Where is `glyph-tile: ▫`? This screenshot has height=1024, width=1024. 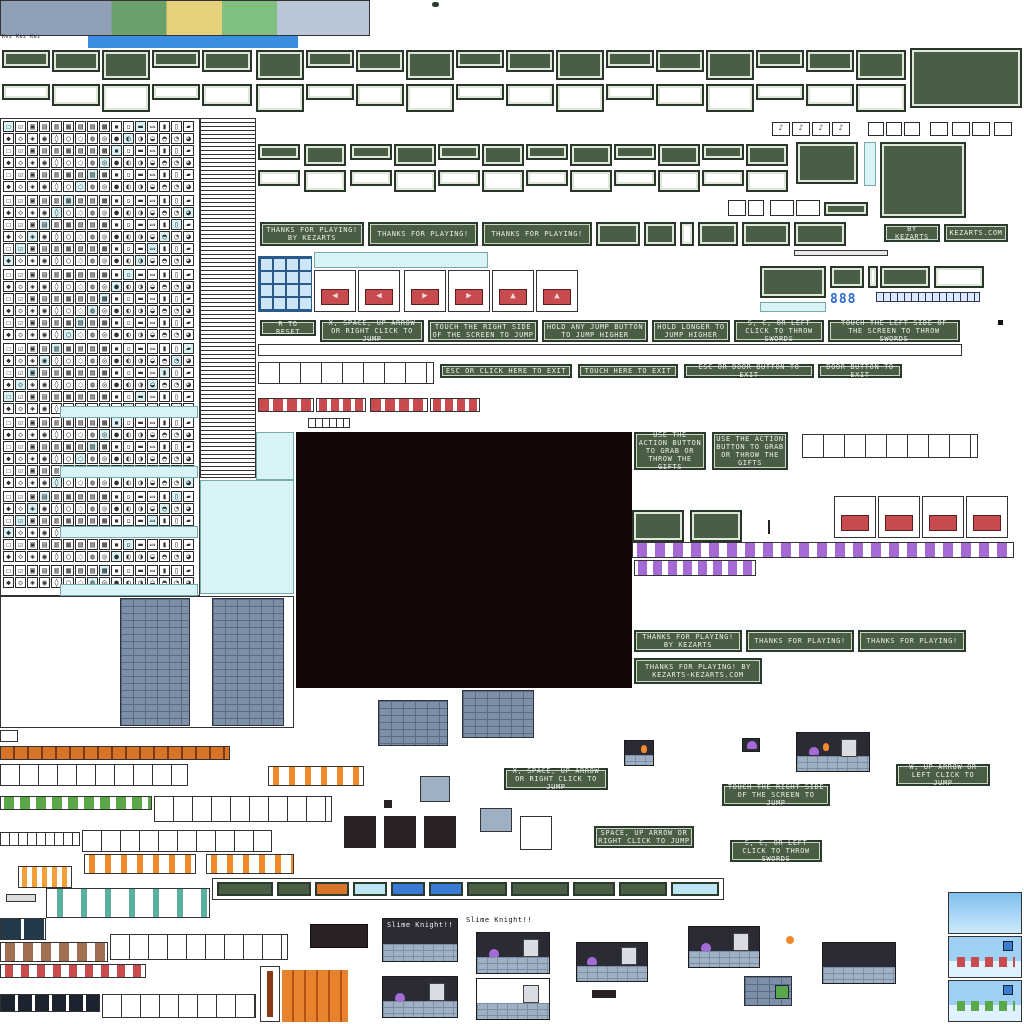
glyph-tile: ▫ is located at coordinates (128, 544).